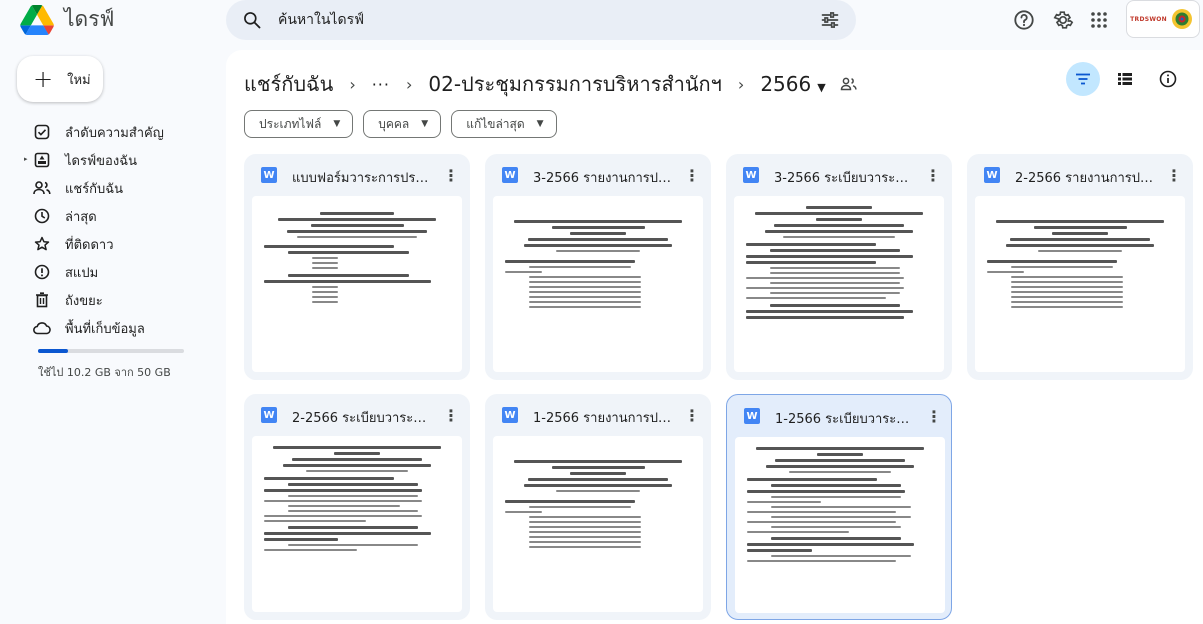 The image size is (1203, 624). Describe the element at coordinates (42, 132) in the screenshot. I see `priority-icon` at that location.